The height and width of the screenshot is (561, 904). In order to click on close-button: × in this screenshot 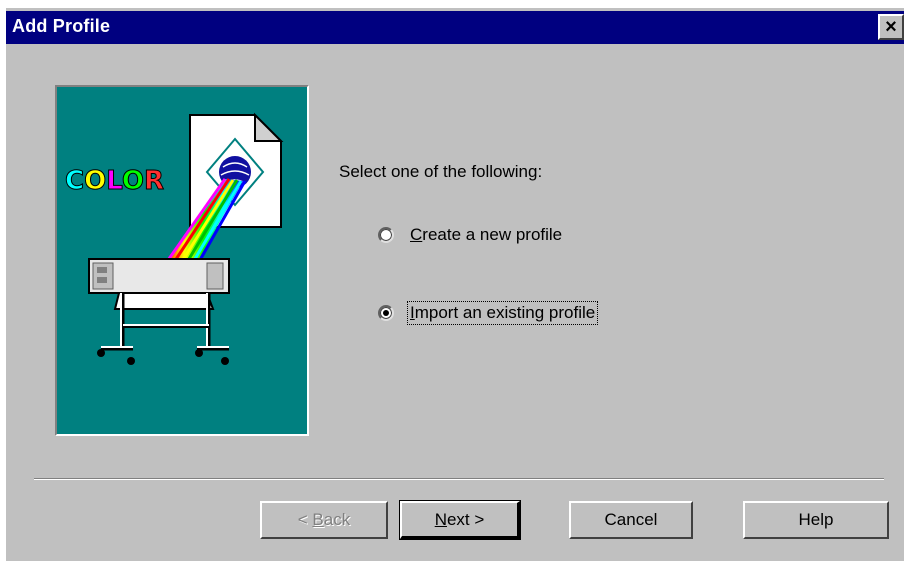, I will do `click(891, 27)`.